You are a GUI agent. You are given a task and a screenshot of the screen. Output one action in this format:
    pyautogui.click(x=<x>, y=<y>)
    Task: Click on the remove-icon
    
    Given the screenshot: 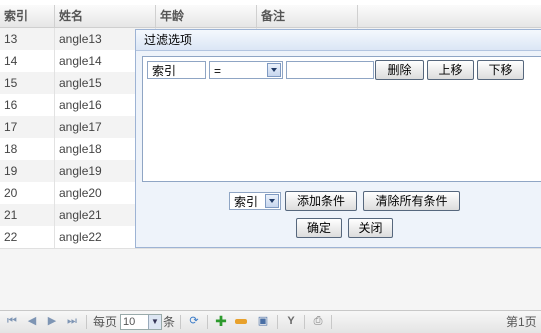 What is the action you would take?
    pyautogui.click(x=241, y=321)
    